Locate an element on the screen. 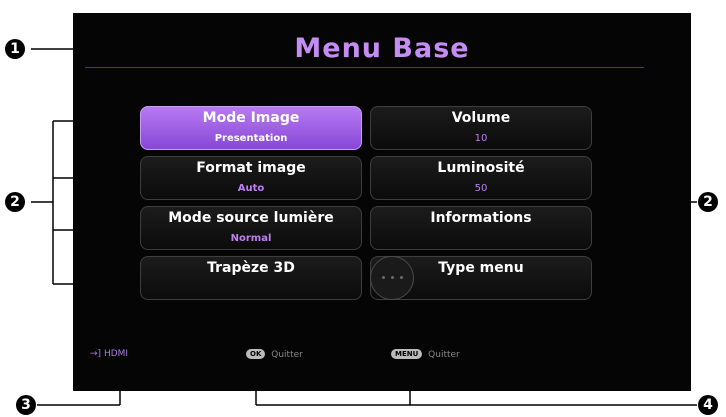 This screenshot has width=726, height=417. informations-button: Informations is located at coordinates (481, 228).